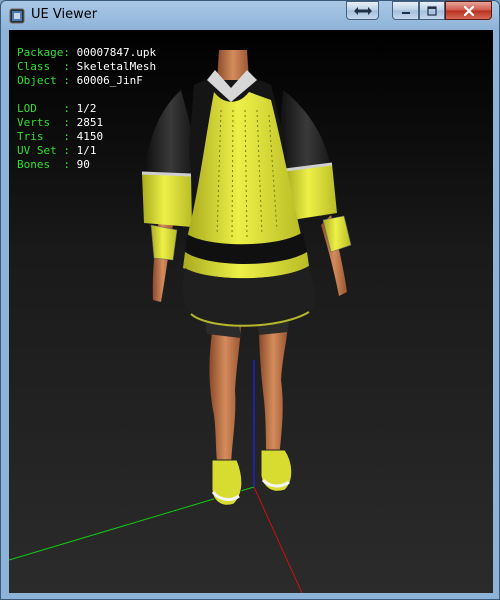  I want to click on info-class-value: SkeletalMesh, so click(116, 66).